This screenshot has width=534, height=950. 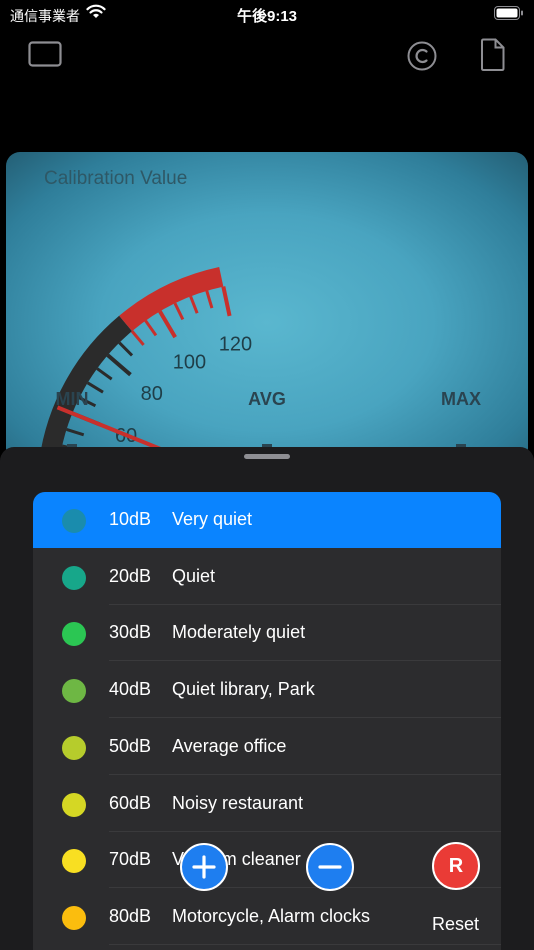 What do you see at coordinates (235, 344) in the screenshot?
I see `gauge-tick-label: 120` at bounding box center [235, 344].